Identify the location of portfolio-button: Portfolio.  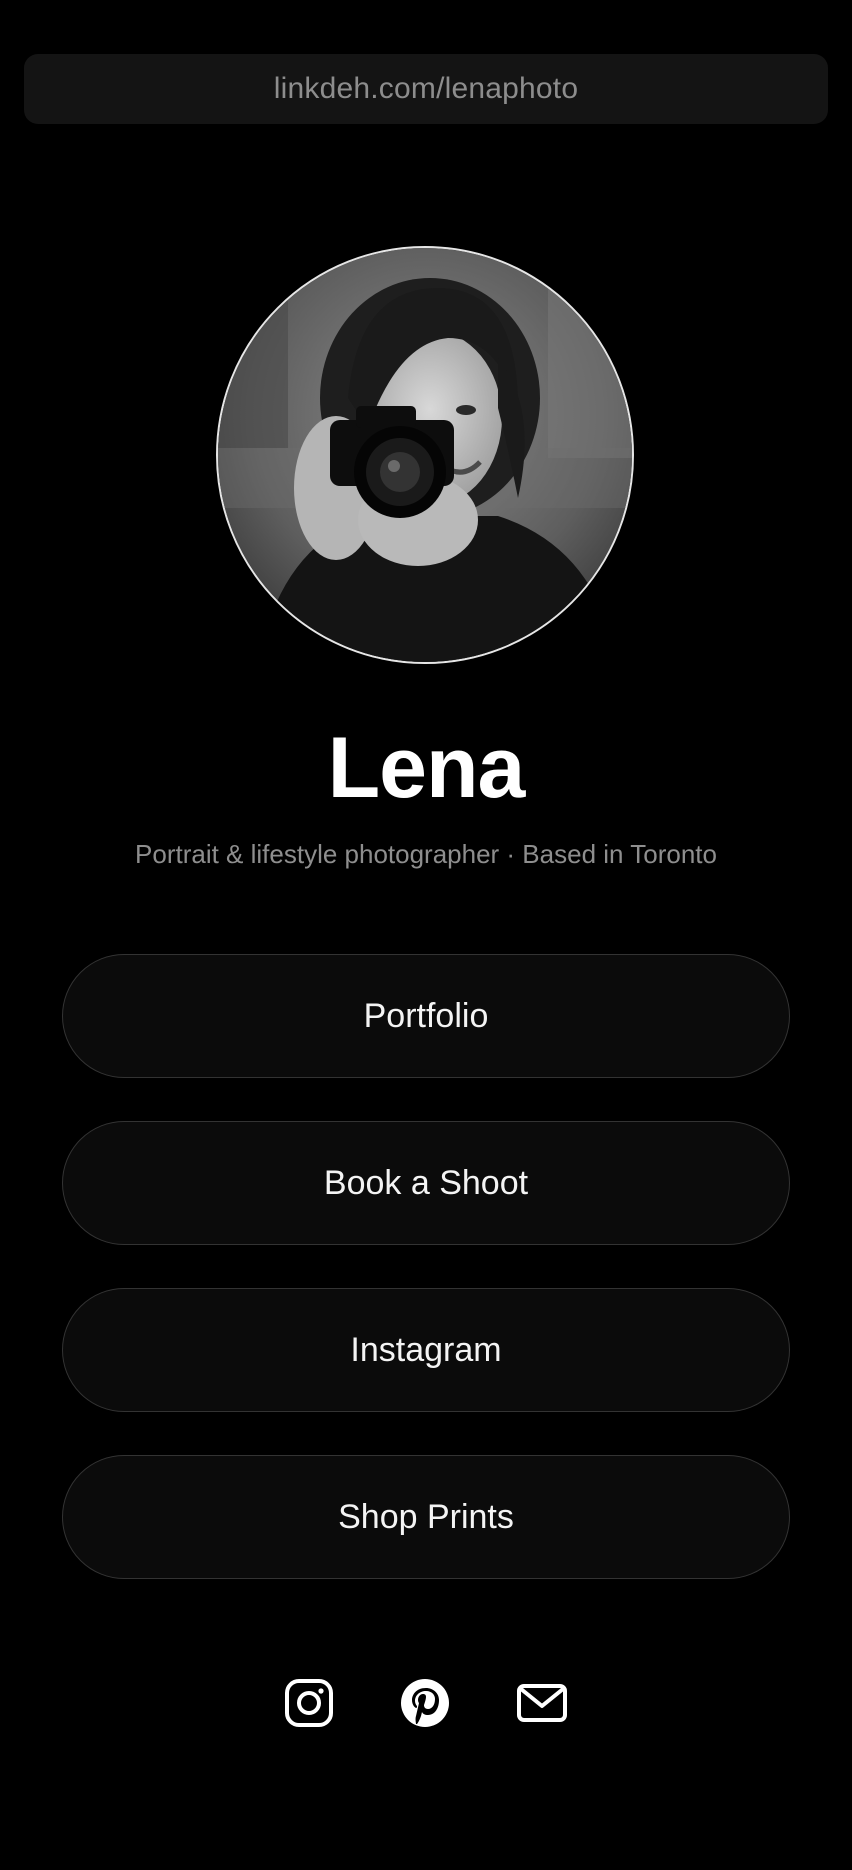
(426, 1016).